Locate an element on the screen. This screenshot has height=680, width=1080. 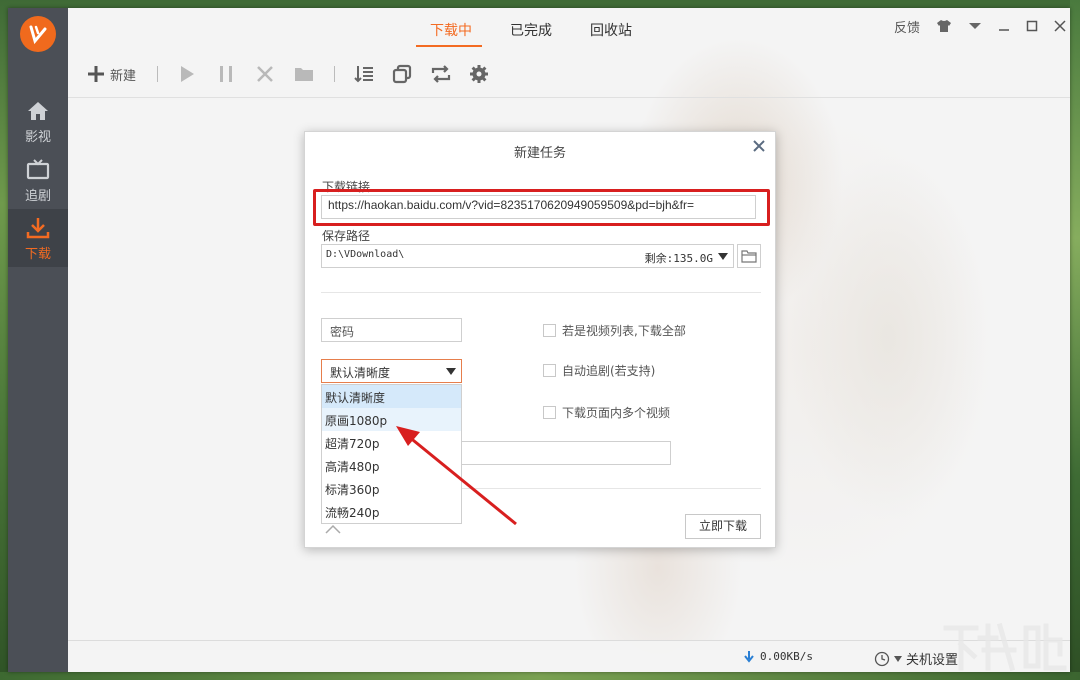
minimize-button is located at coordinates (1004, 26).